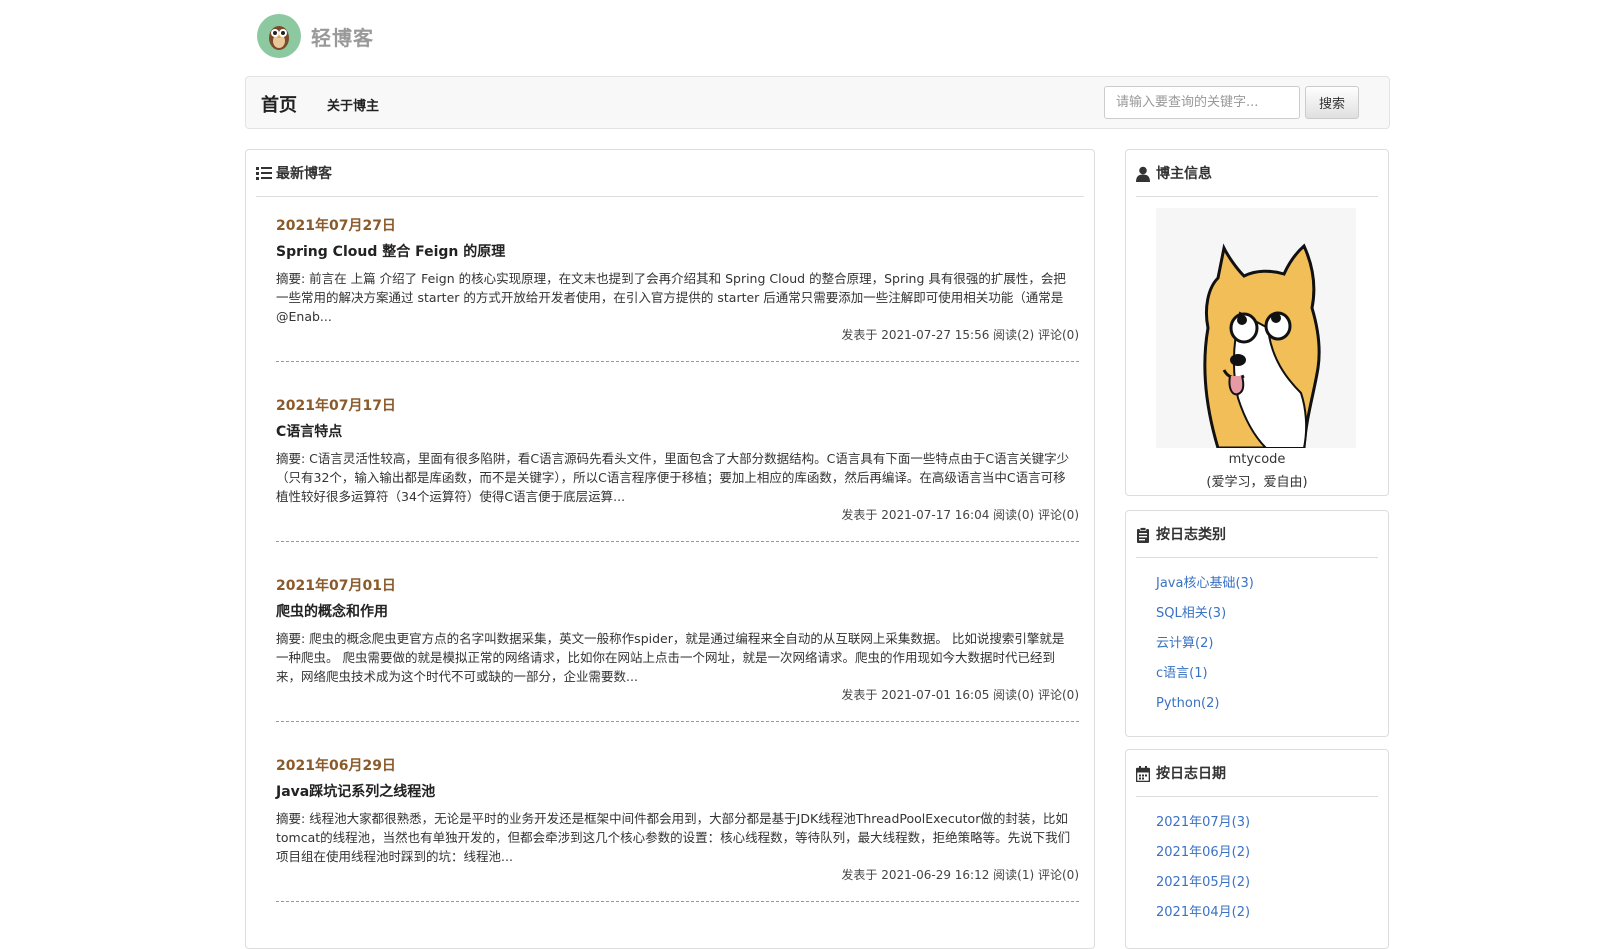 The width and height of the screenshot is (1602, 949). I want to click on latest-posts-header: 最新博客, so click(670, 180).